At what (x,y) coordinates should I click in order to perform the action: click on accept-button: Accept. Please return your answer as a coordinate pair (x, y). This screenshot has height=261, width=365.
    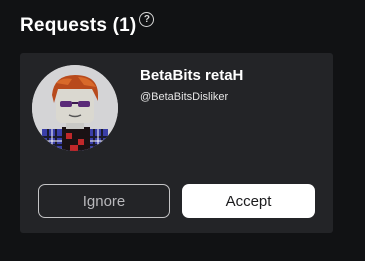
    Looking at the image, I should click on (248, 201).